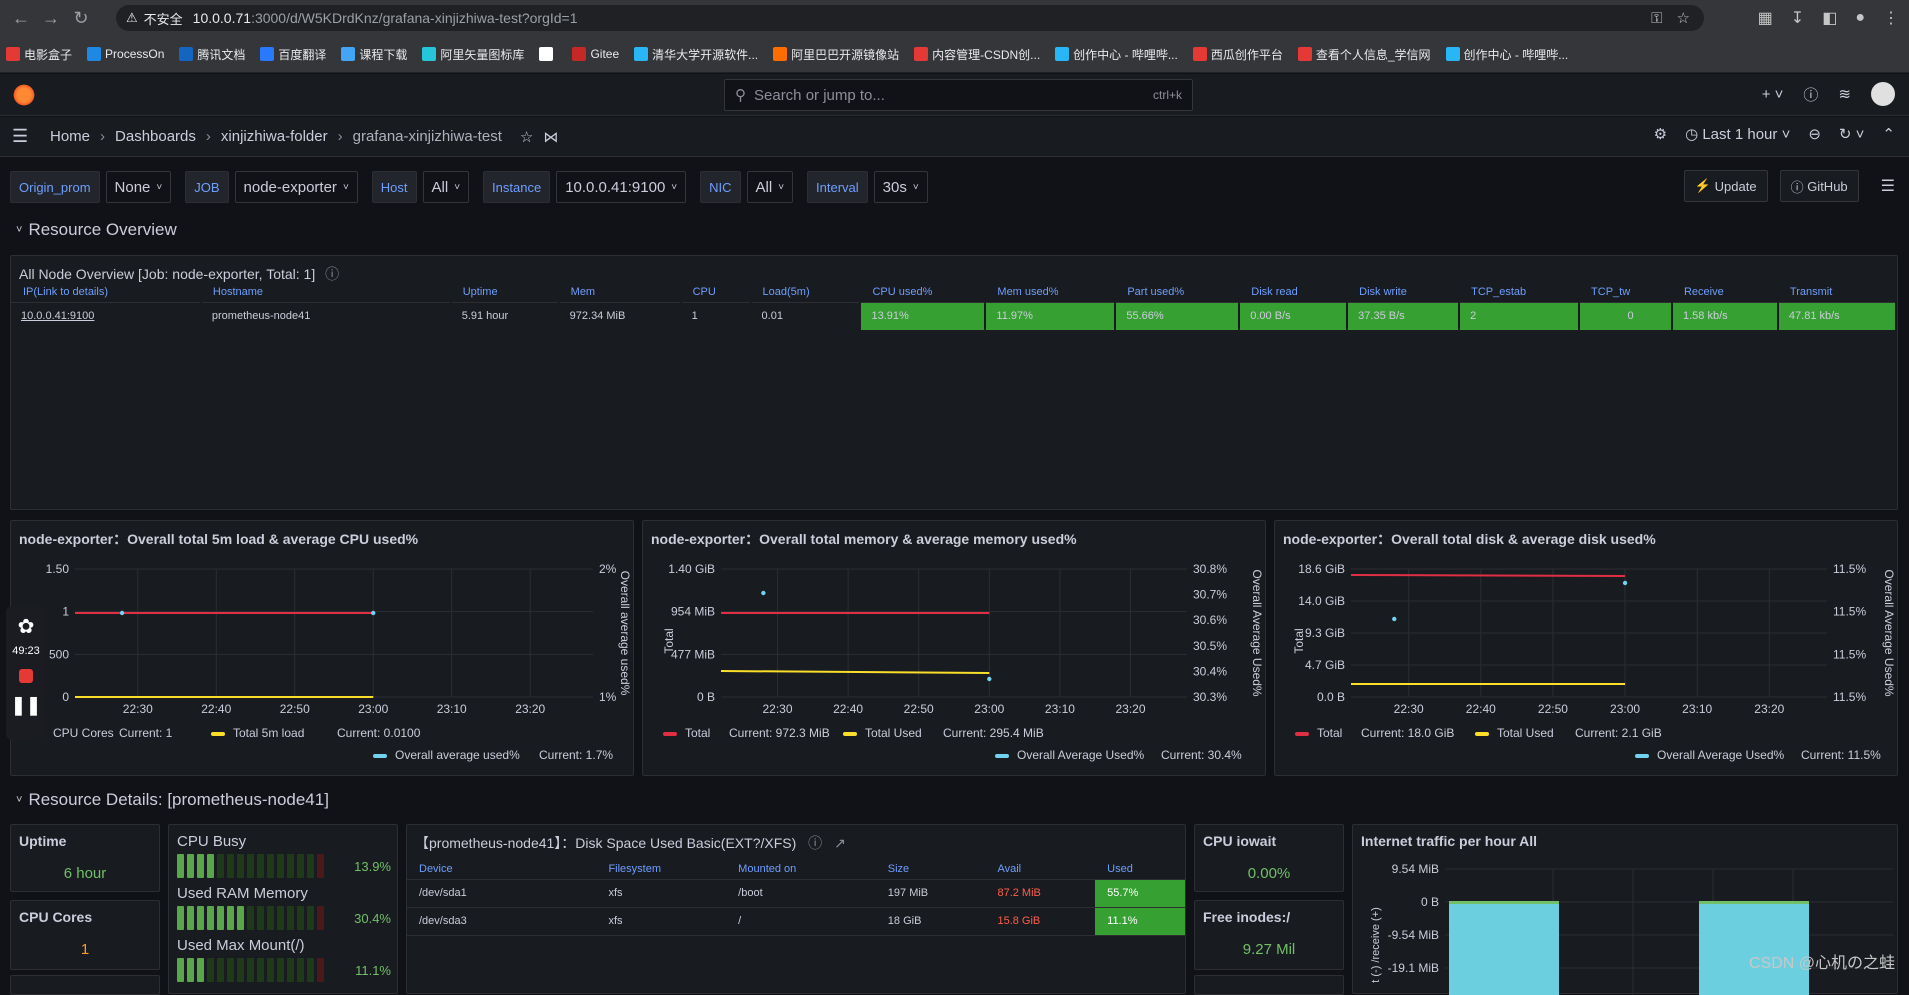 Image resolution: width=1909 pixels, height=995 pixels. I want to click on bookmark-item: 腾讯文档, so click(212, 54).